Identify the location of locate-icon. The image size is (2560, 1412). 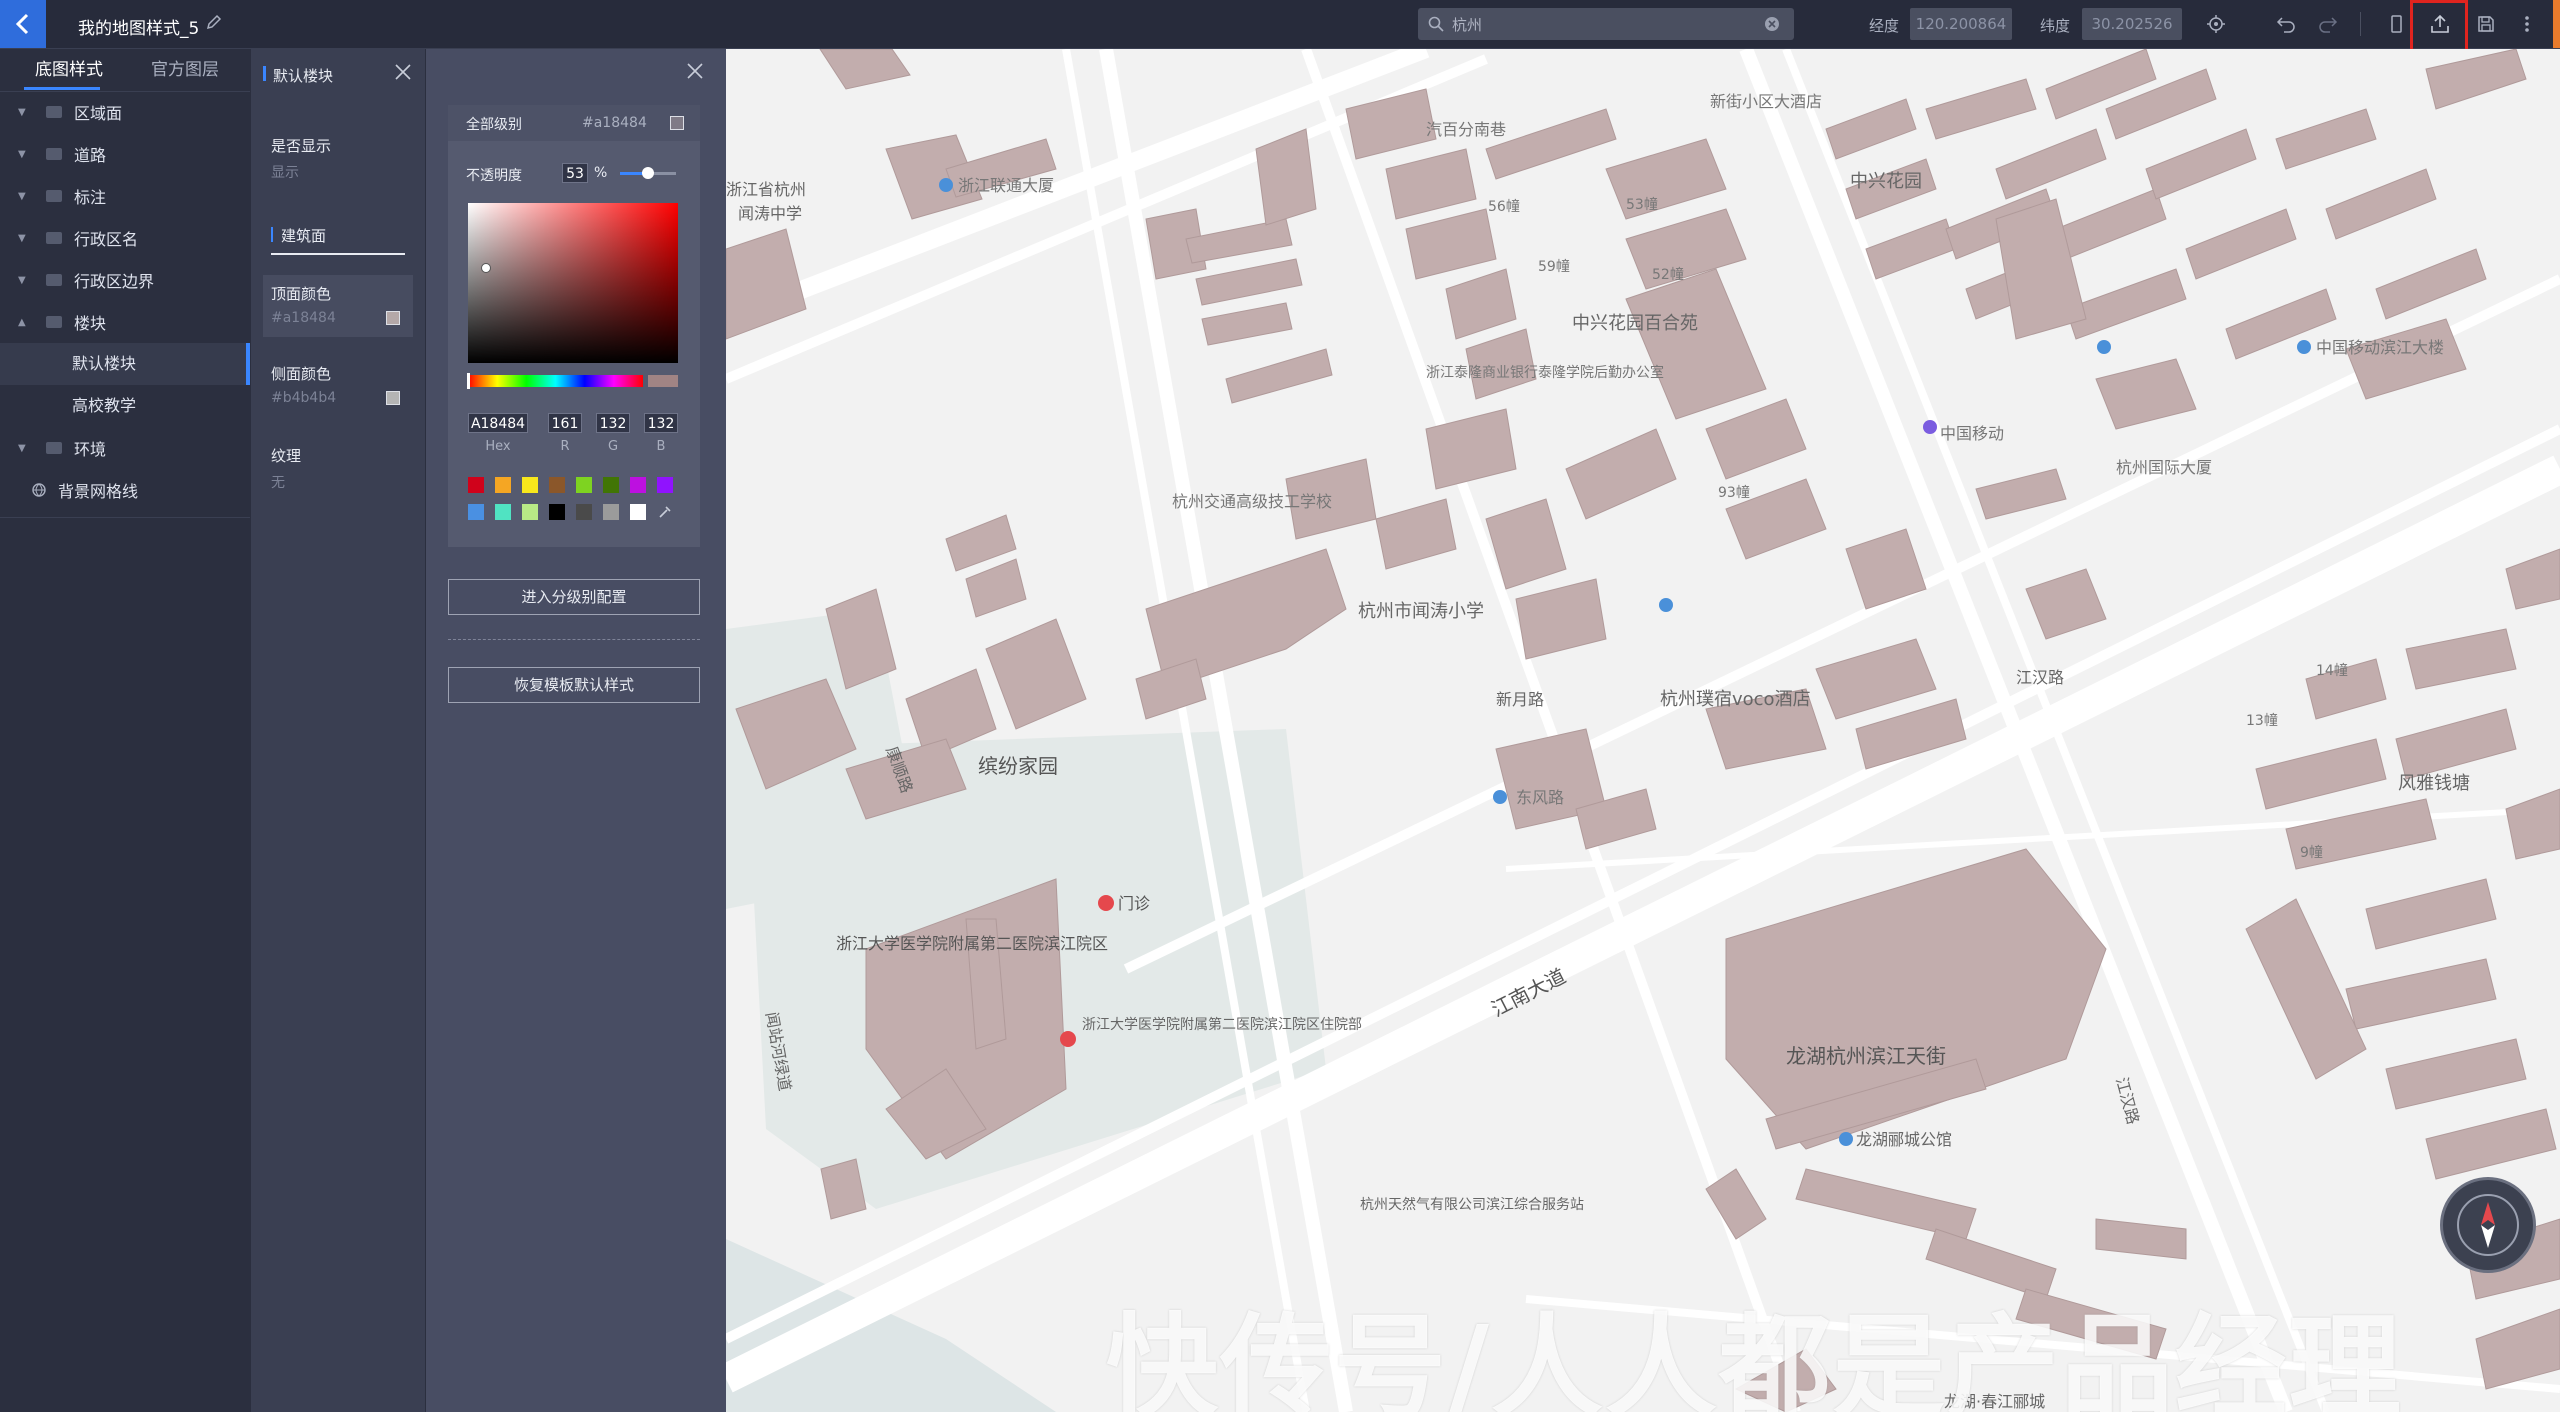
(2216, 24).